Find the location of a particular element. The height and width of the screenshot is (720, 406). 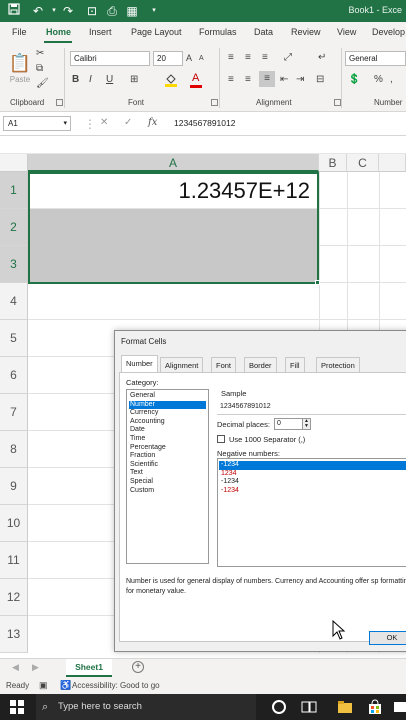

cut-icon: ✂ is located at coordinates (40, 54).